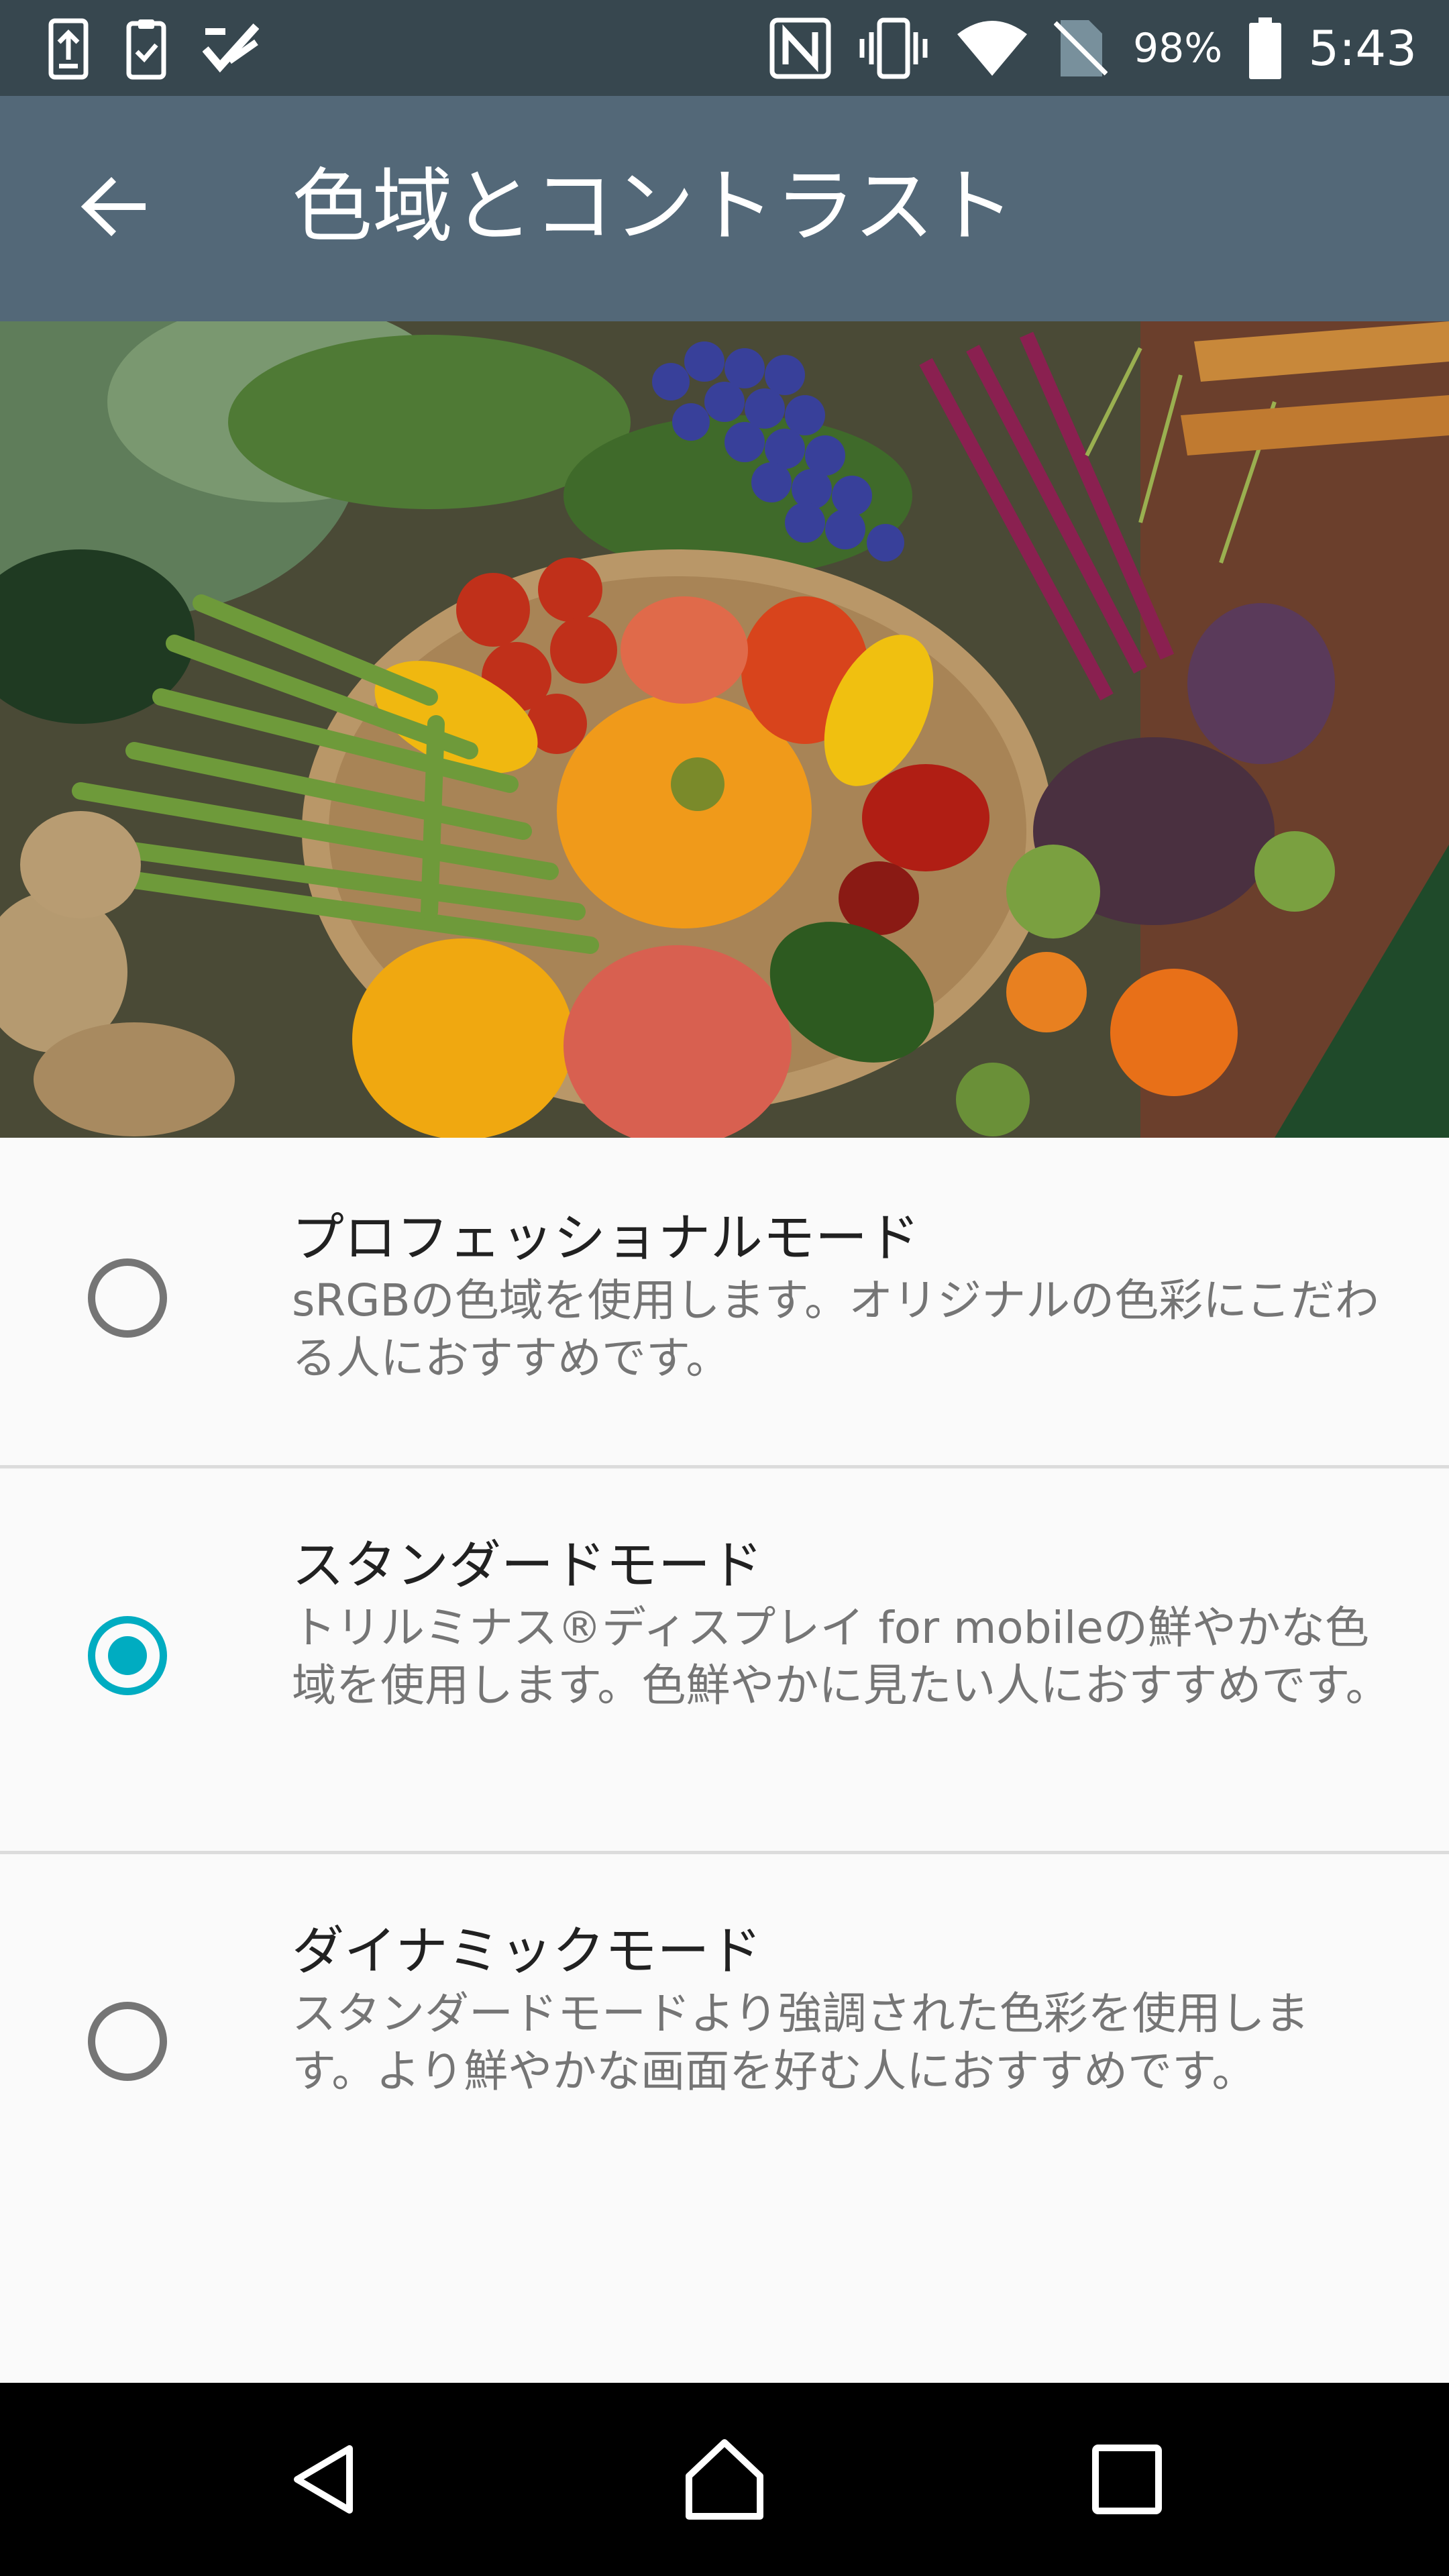 The width and height of the screenshot is (1449, 2576). I want to click on home-icon, so click(724, 2479).